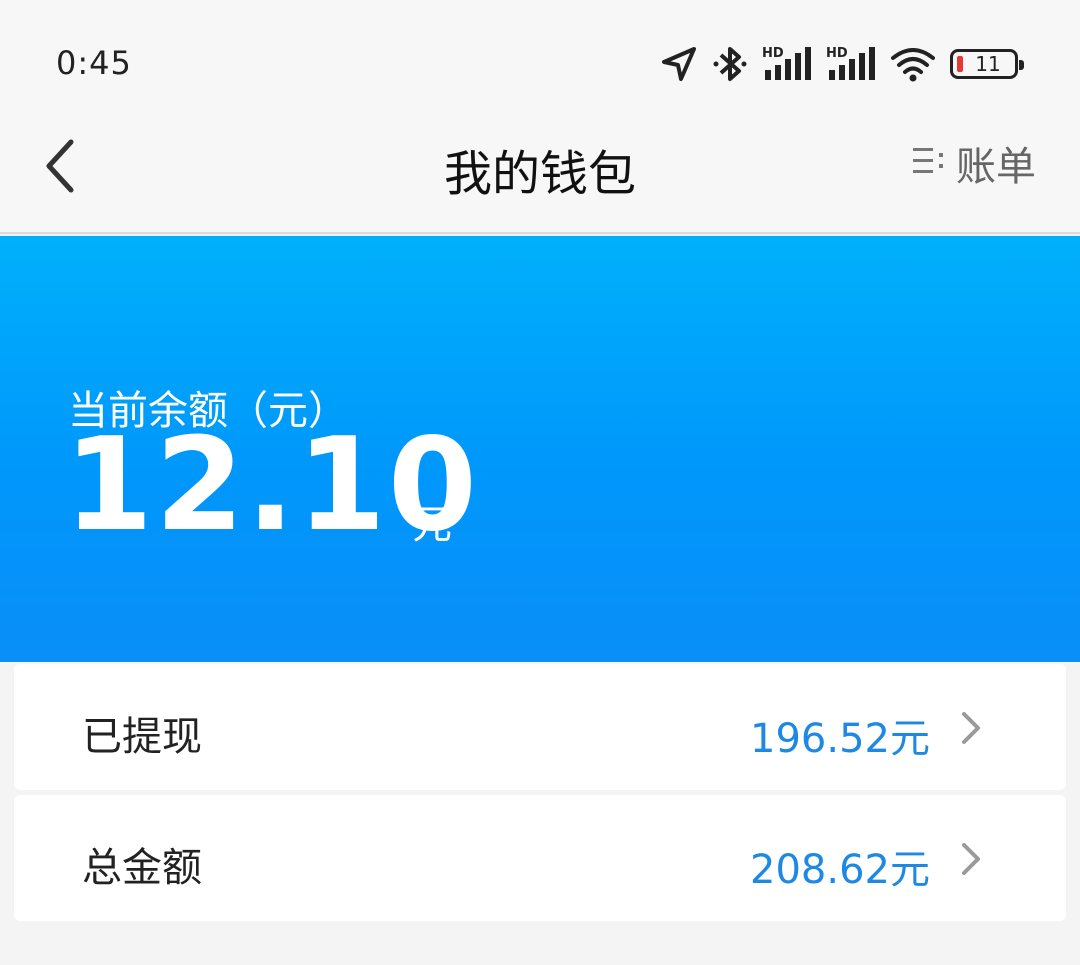 This screenshot has height=965, width=1080. I want to click on withdrawn-value: 196.52元, so click(840, 739).